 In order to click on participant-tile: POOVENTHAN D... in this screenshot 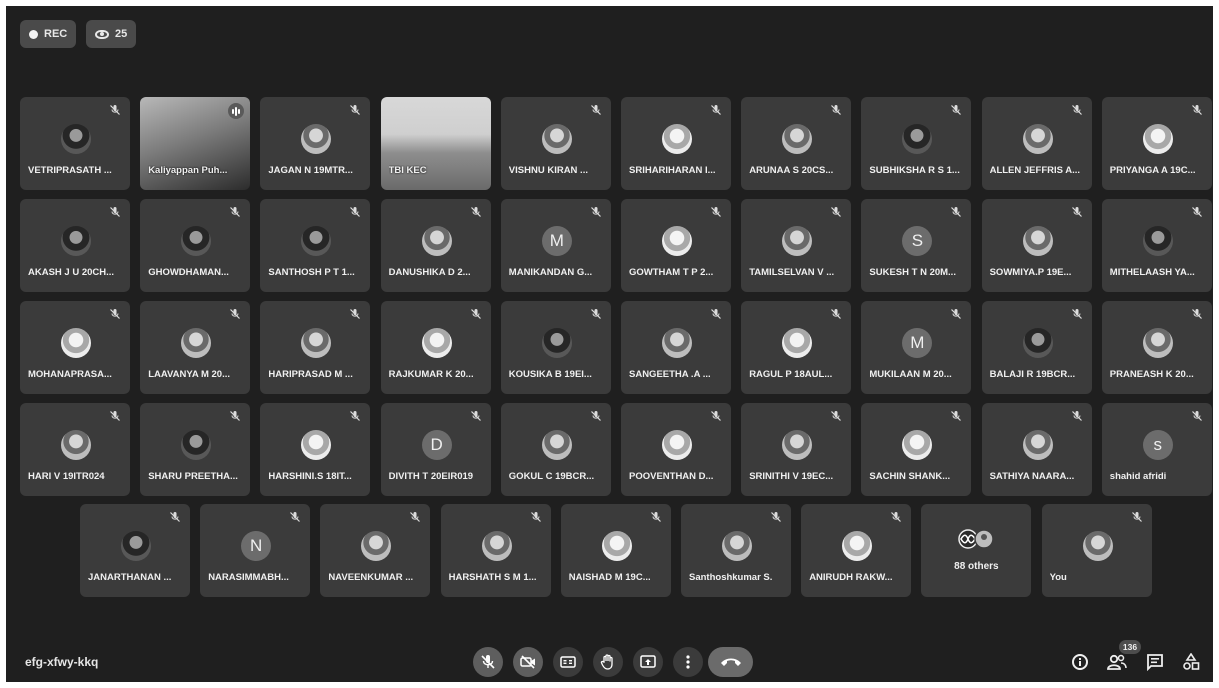, I will do `click(676, 449)`.